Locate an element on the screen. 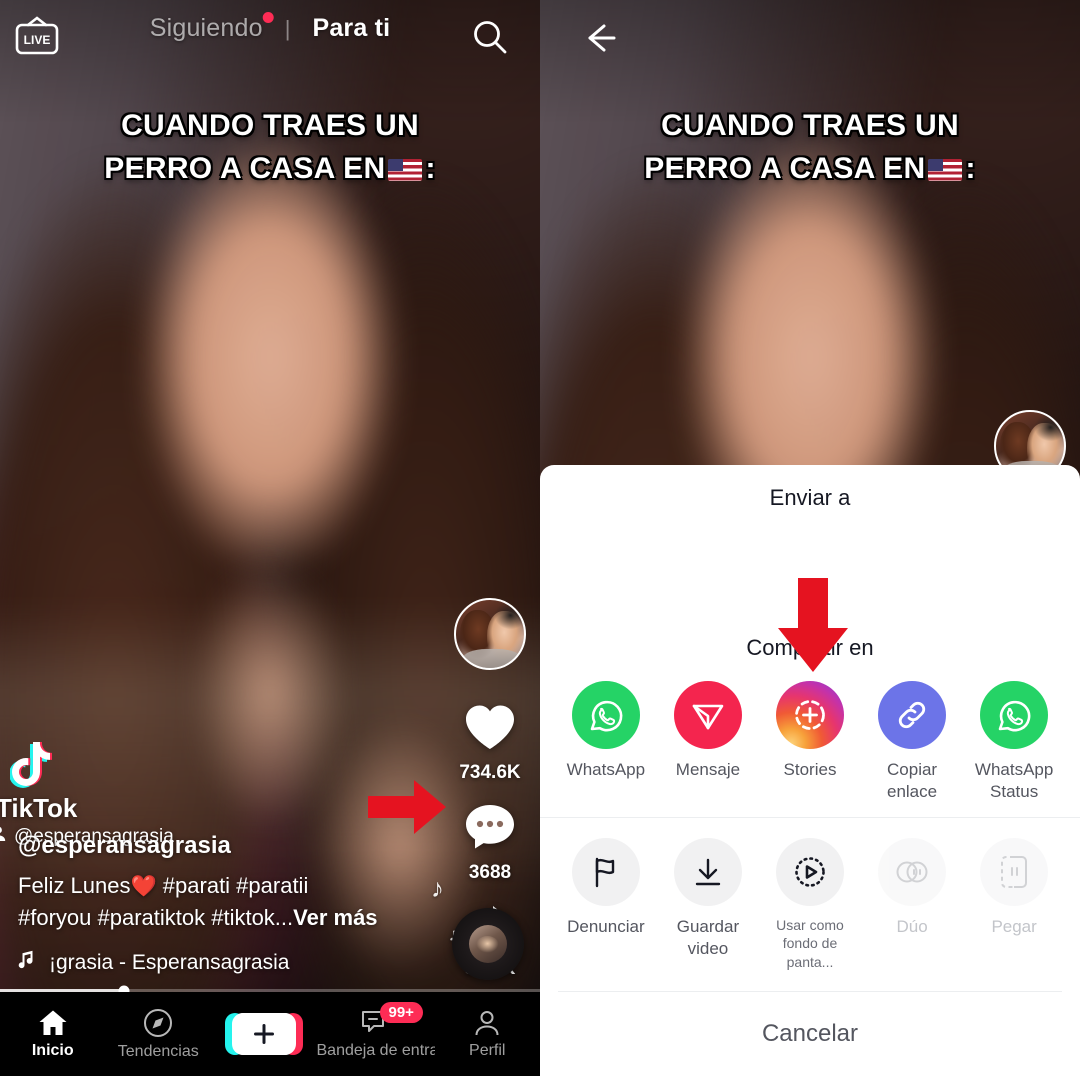  tab-tendencias: Tendencias is located at coordinates (159, 1034).